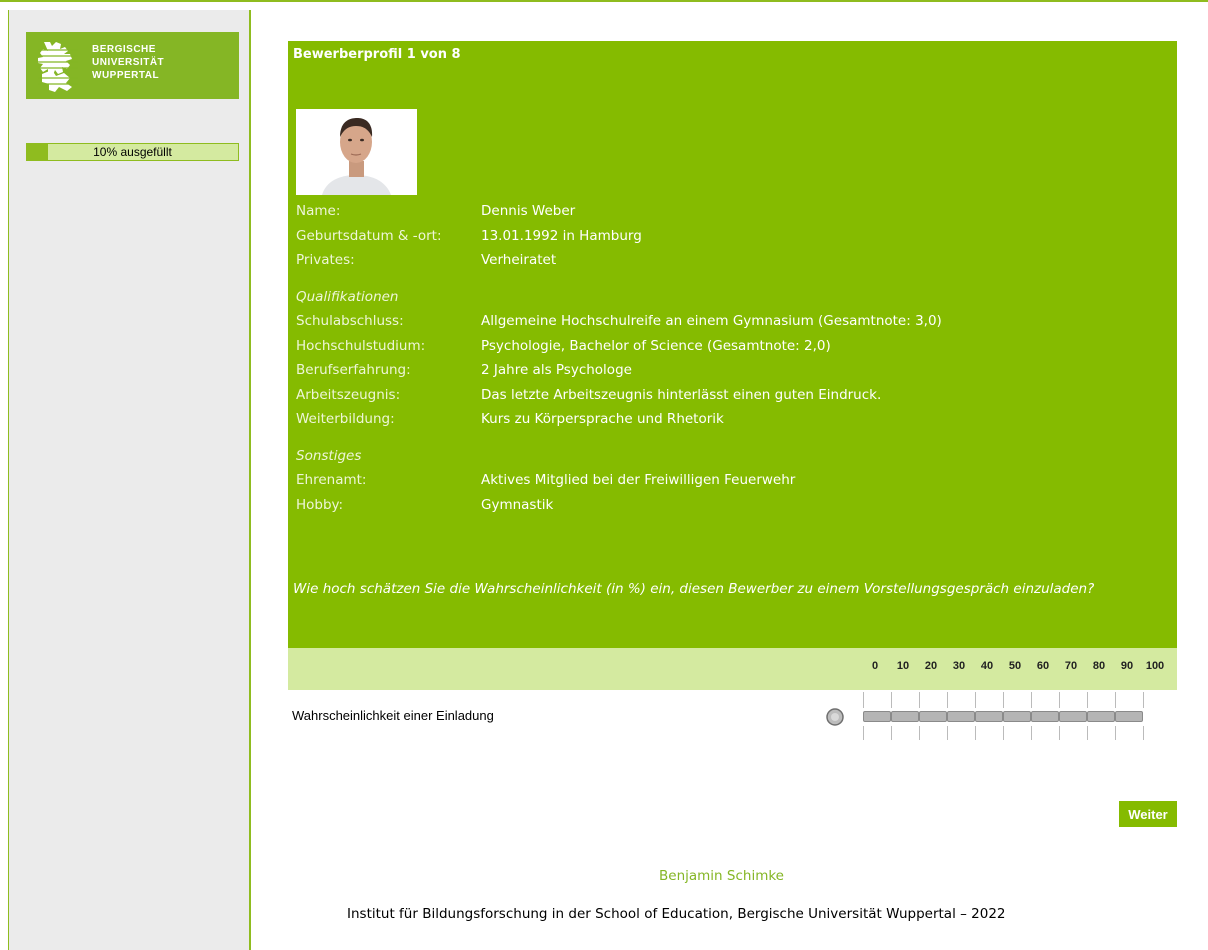 This screenshot has width=1208, height=950. I want to click on detail-value: Dennis Weber, so click(528, 211).